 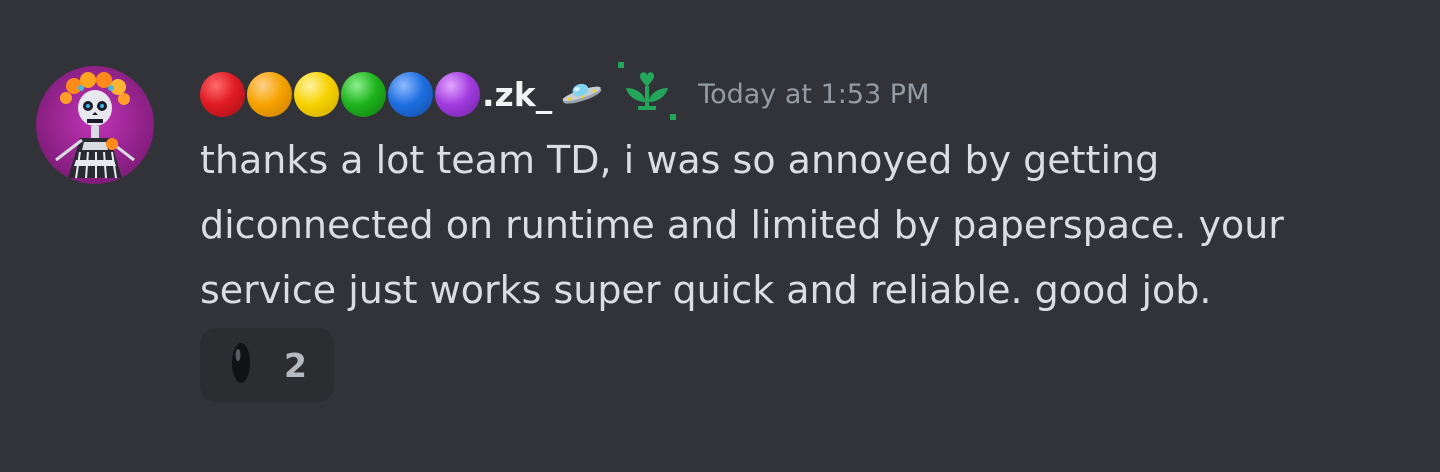 I want to click on blue-circle-icon, so click(x=410, y=94).